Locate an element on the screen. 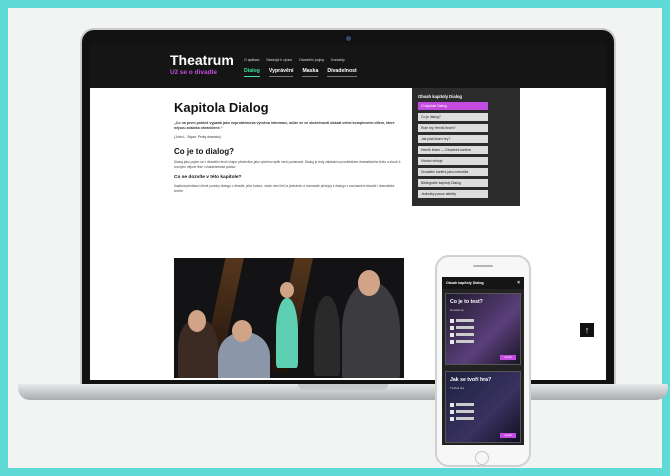  phone-header-title: Obsah kapitoly Dialog is located at coordinates (465, 283).